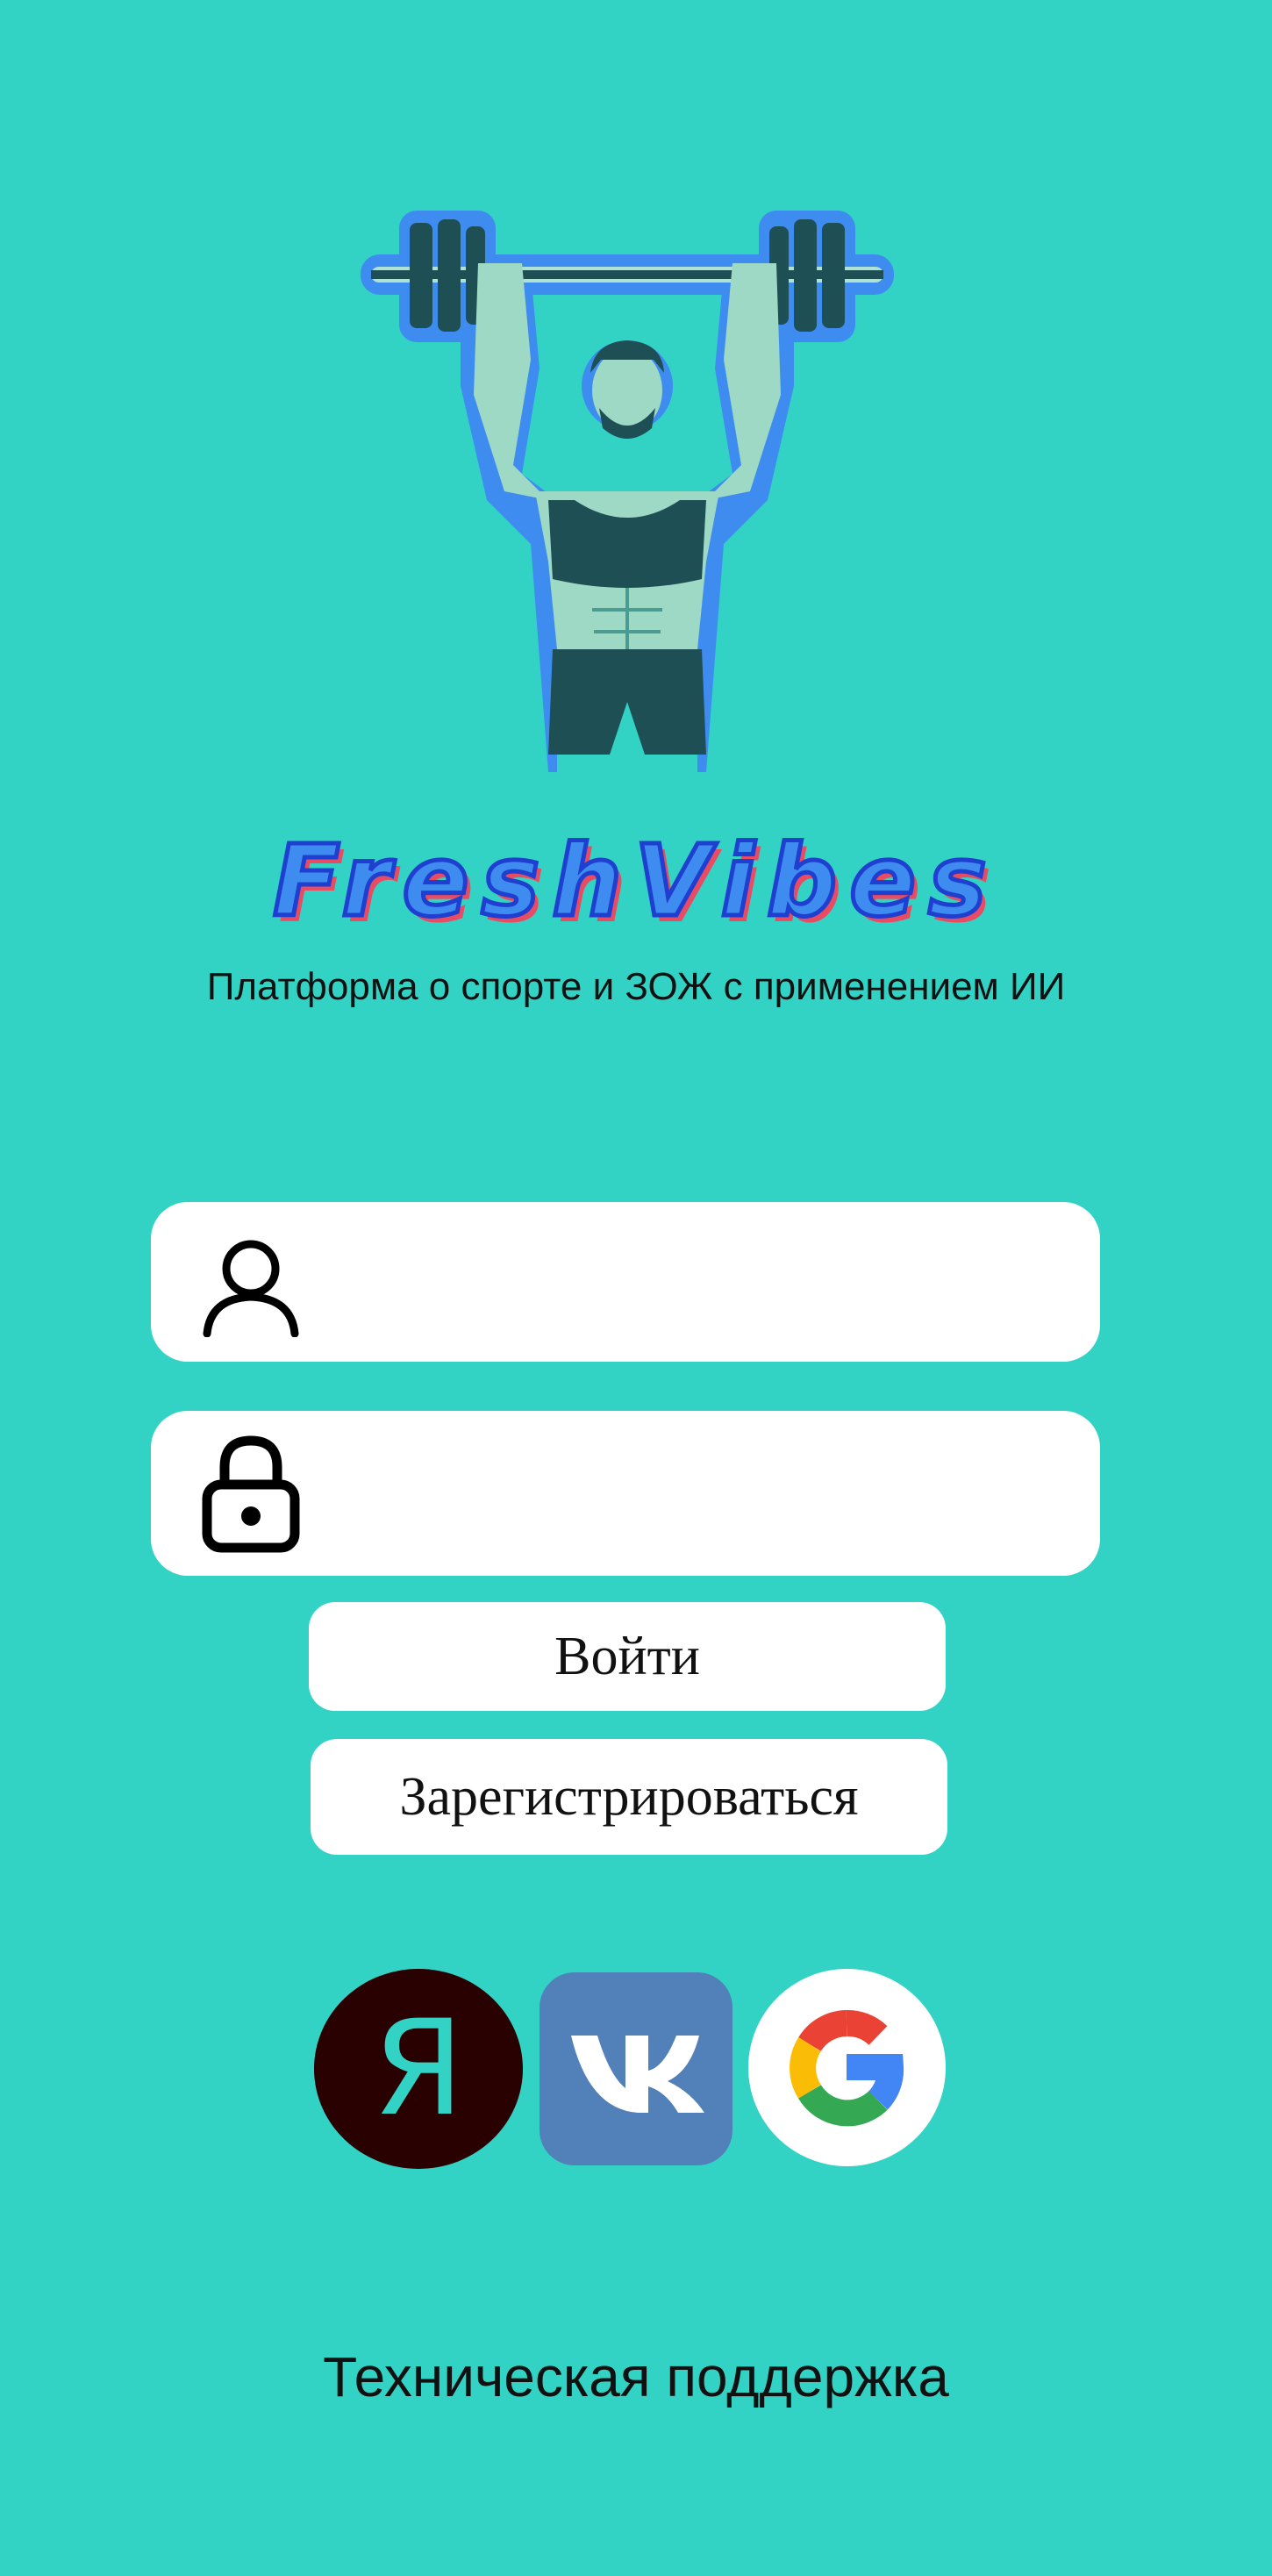  Describe the element at coordinates (251, 1288) in the screenshot. I see `user-icon` at that location.